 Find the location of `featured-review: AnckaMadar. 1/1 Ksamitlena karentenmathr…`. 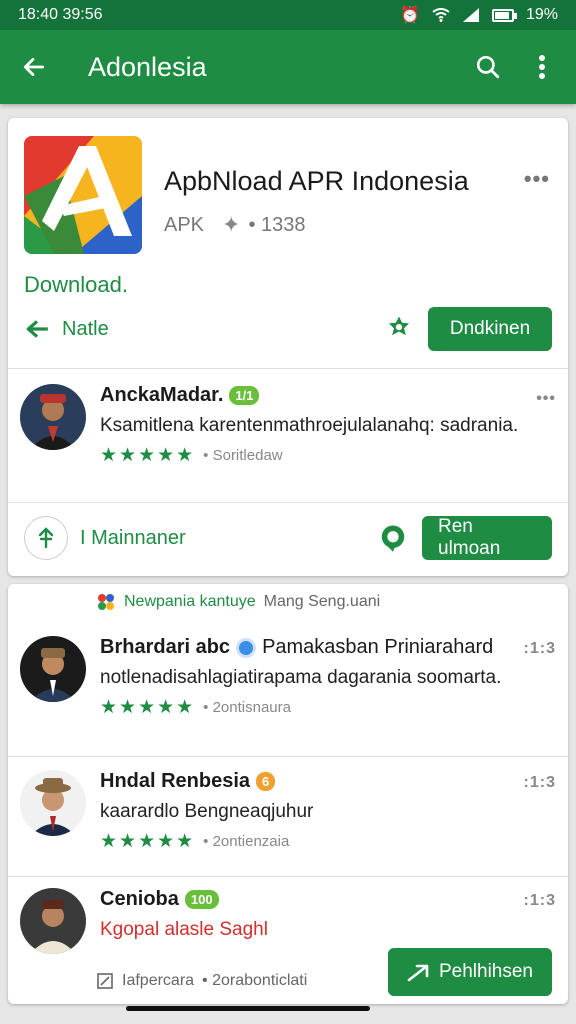

featured-review: AnckaMadar. 1/1 Ksamitlena karentenmathr… is located at coordinates (288, 439).